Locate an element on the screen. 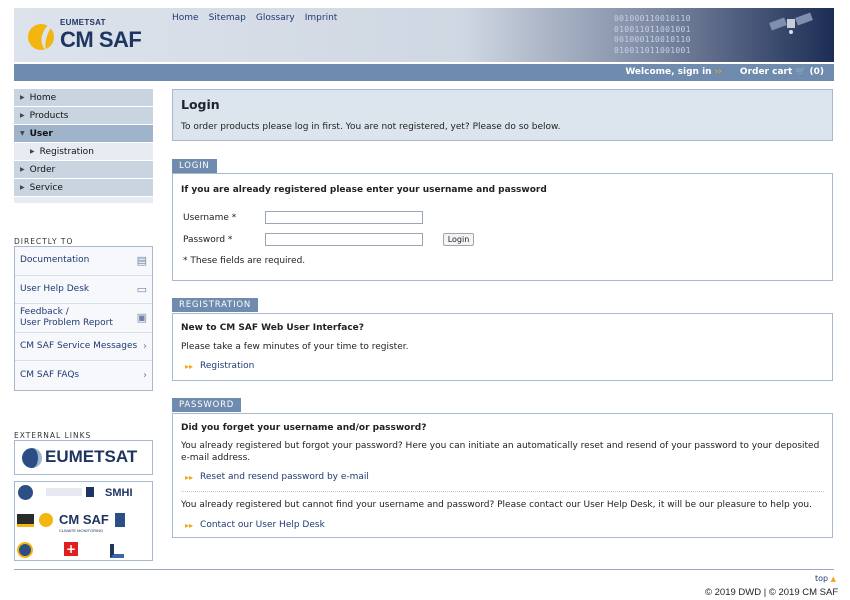  sidebar-item-user: ▼ User is located at coordinates (83, 133).